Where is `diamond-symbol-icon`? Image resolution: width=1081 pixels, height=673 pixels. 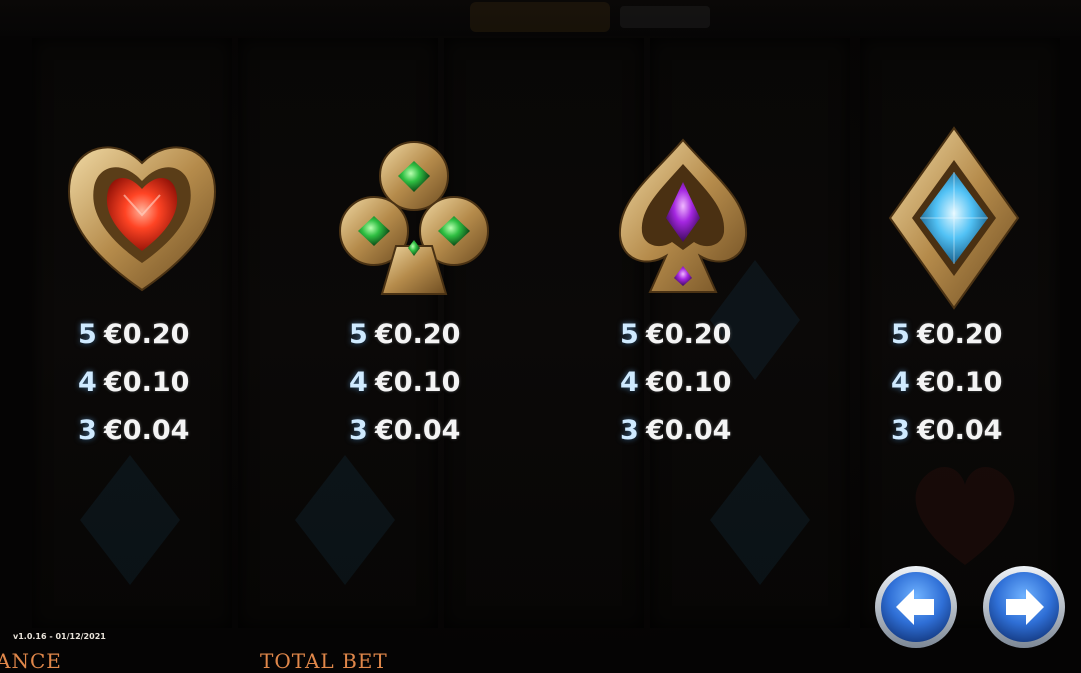
diamond-symbol-icon is located at coordinates (954, 218).